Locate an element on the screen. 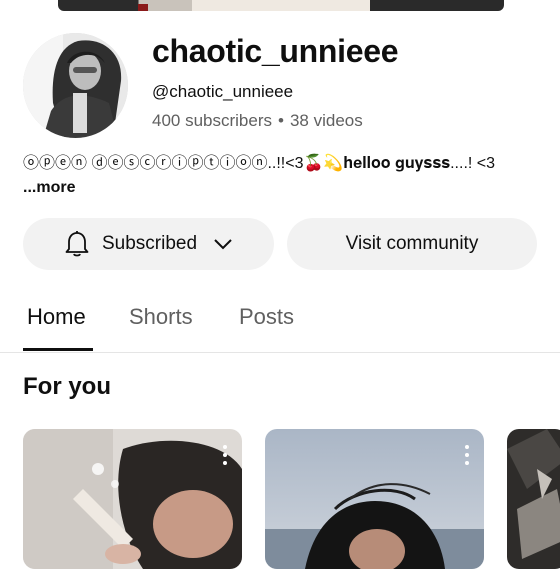  tab-home: Home is located at coordinates (56, 317).